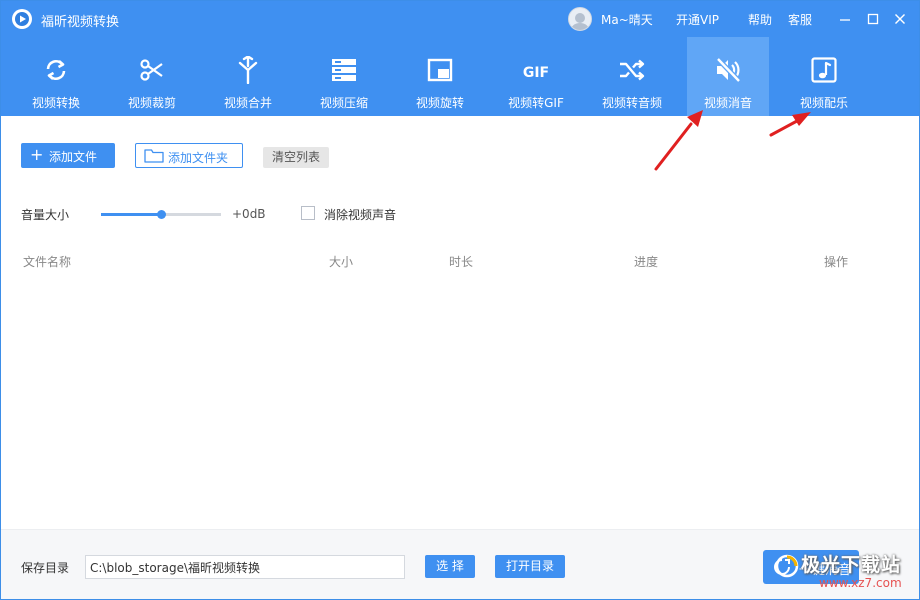 This screenshot has height=600, width=920. What do you see at coordinates (697, 19) in the screenshot?
I see `vip-link: 开通VIP` at bounding box center [697, 19].